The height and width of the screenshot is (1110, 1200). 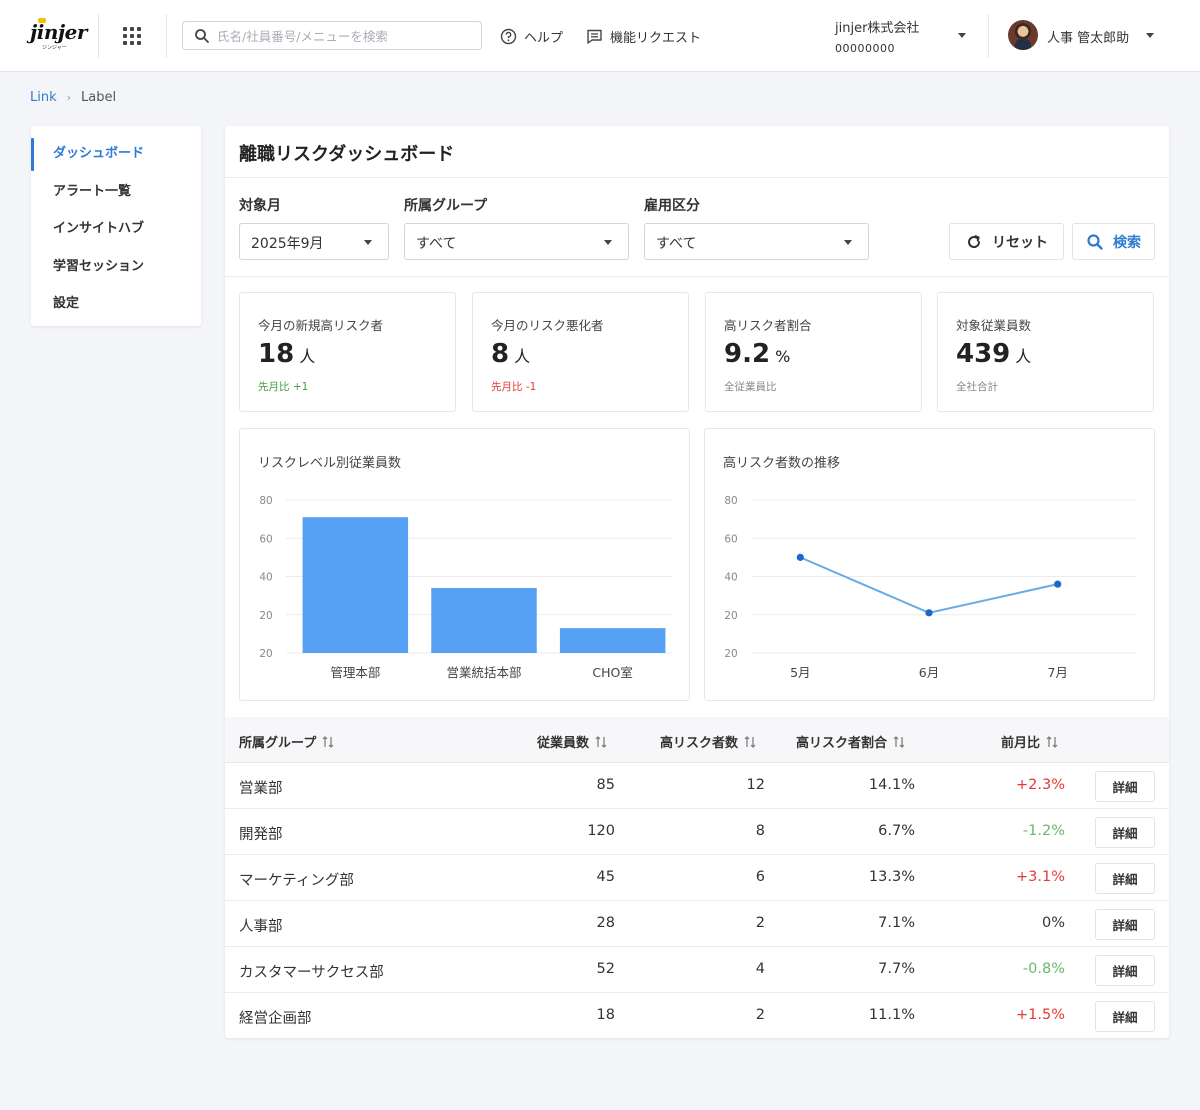 I want to click on bar, so click(x=355, y=585).